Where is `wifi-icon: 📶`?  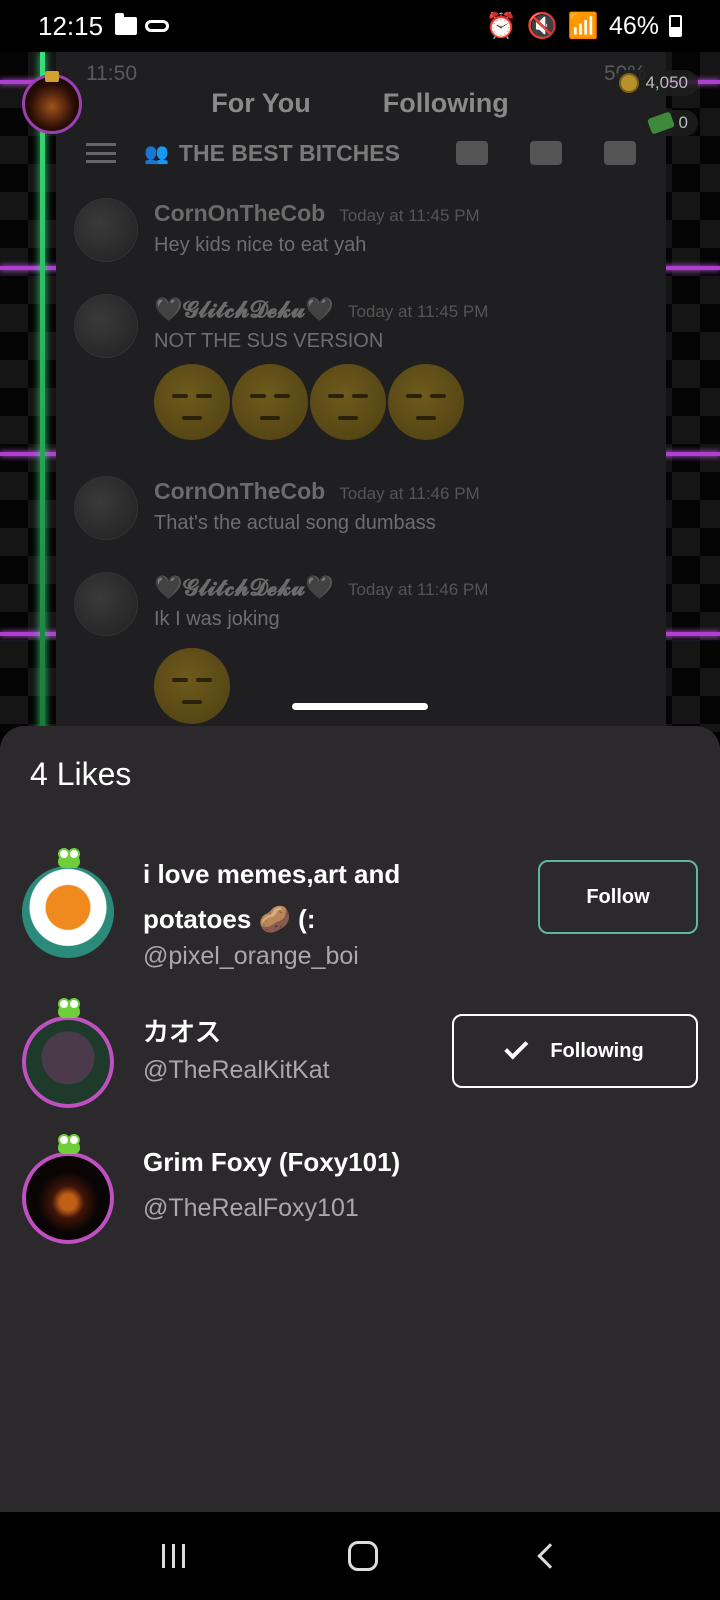 wifi-icon: 📶 is located at coordinates (583, 25).